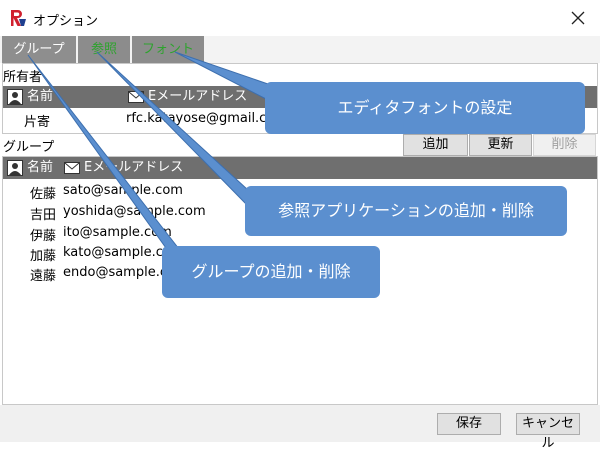  Describe the element at coordinates (39, 49) in the screenshot. I see `tab-group: グループ` at that location.